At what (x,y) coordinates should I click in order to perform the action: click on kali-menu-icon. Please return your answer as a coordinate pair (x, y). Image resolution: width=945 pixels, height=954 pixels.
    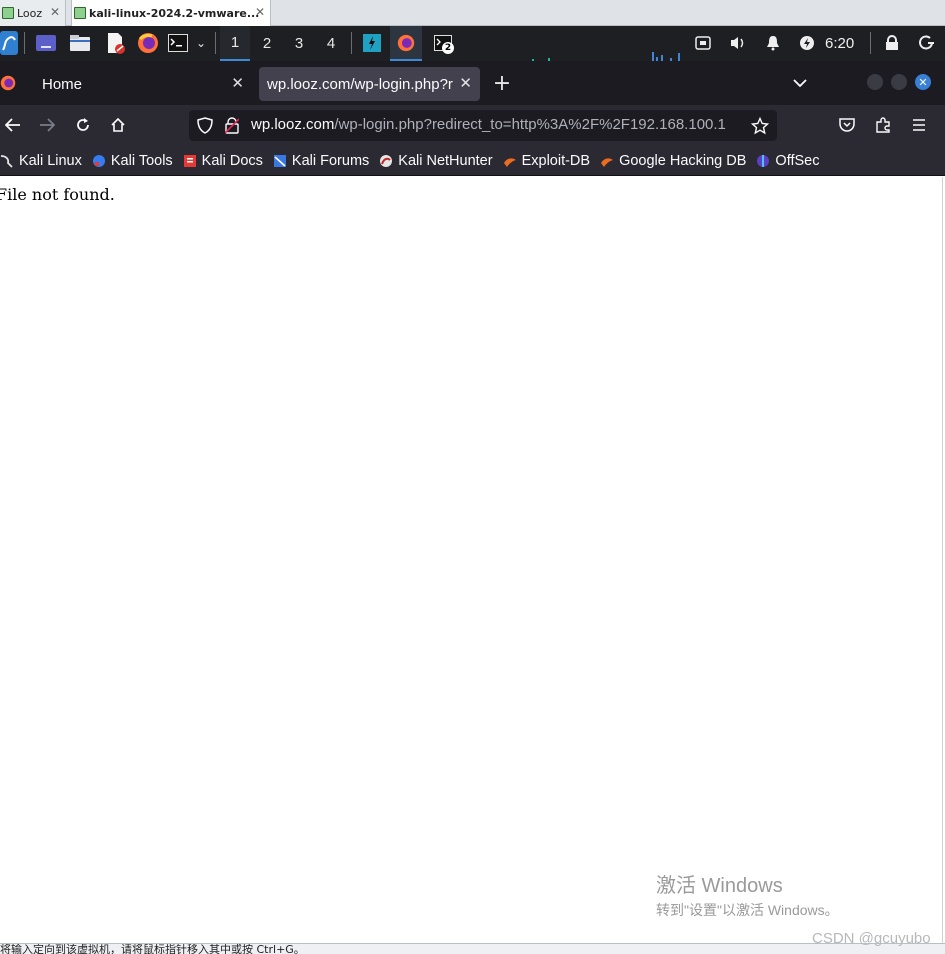
    Looking at the image, I should click on (9, 43).